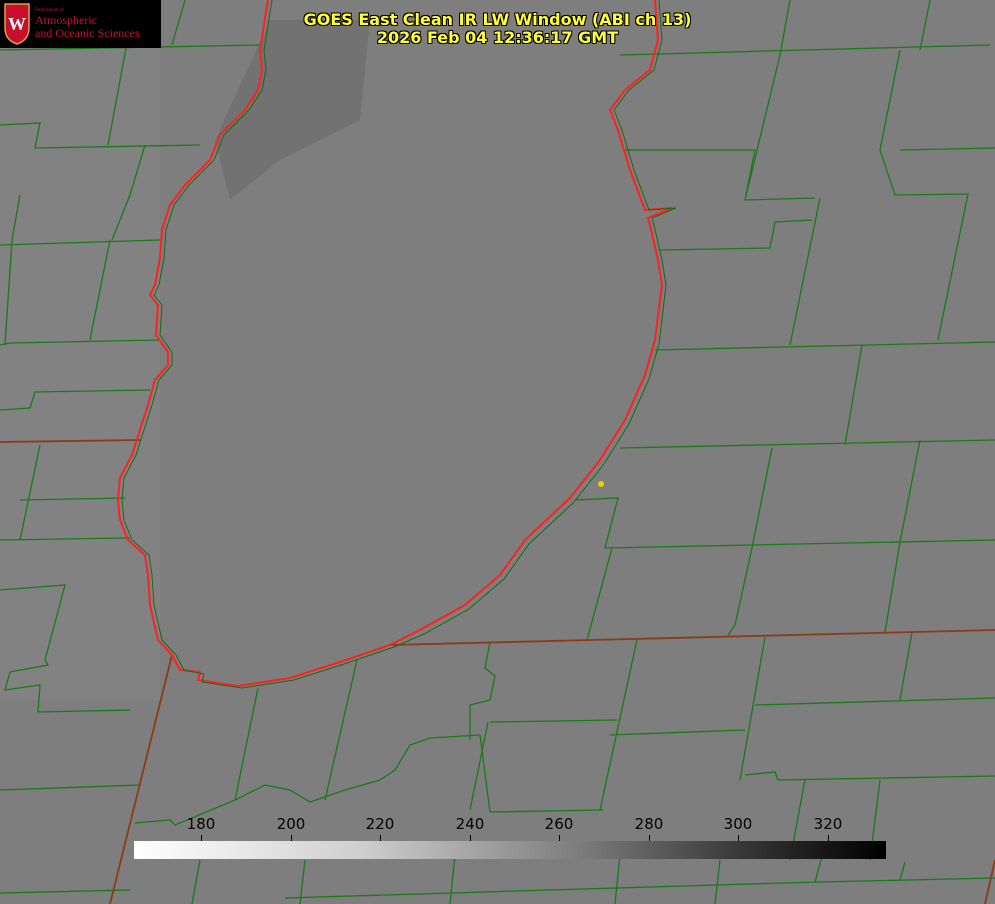 This screenshot has width=995, height=904. I want to click on land-west-shade, so click(80, 350).